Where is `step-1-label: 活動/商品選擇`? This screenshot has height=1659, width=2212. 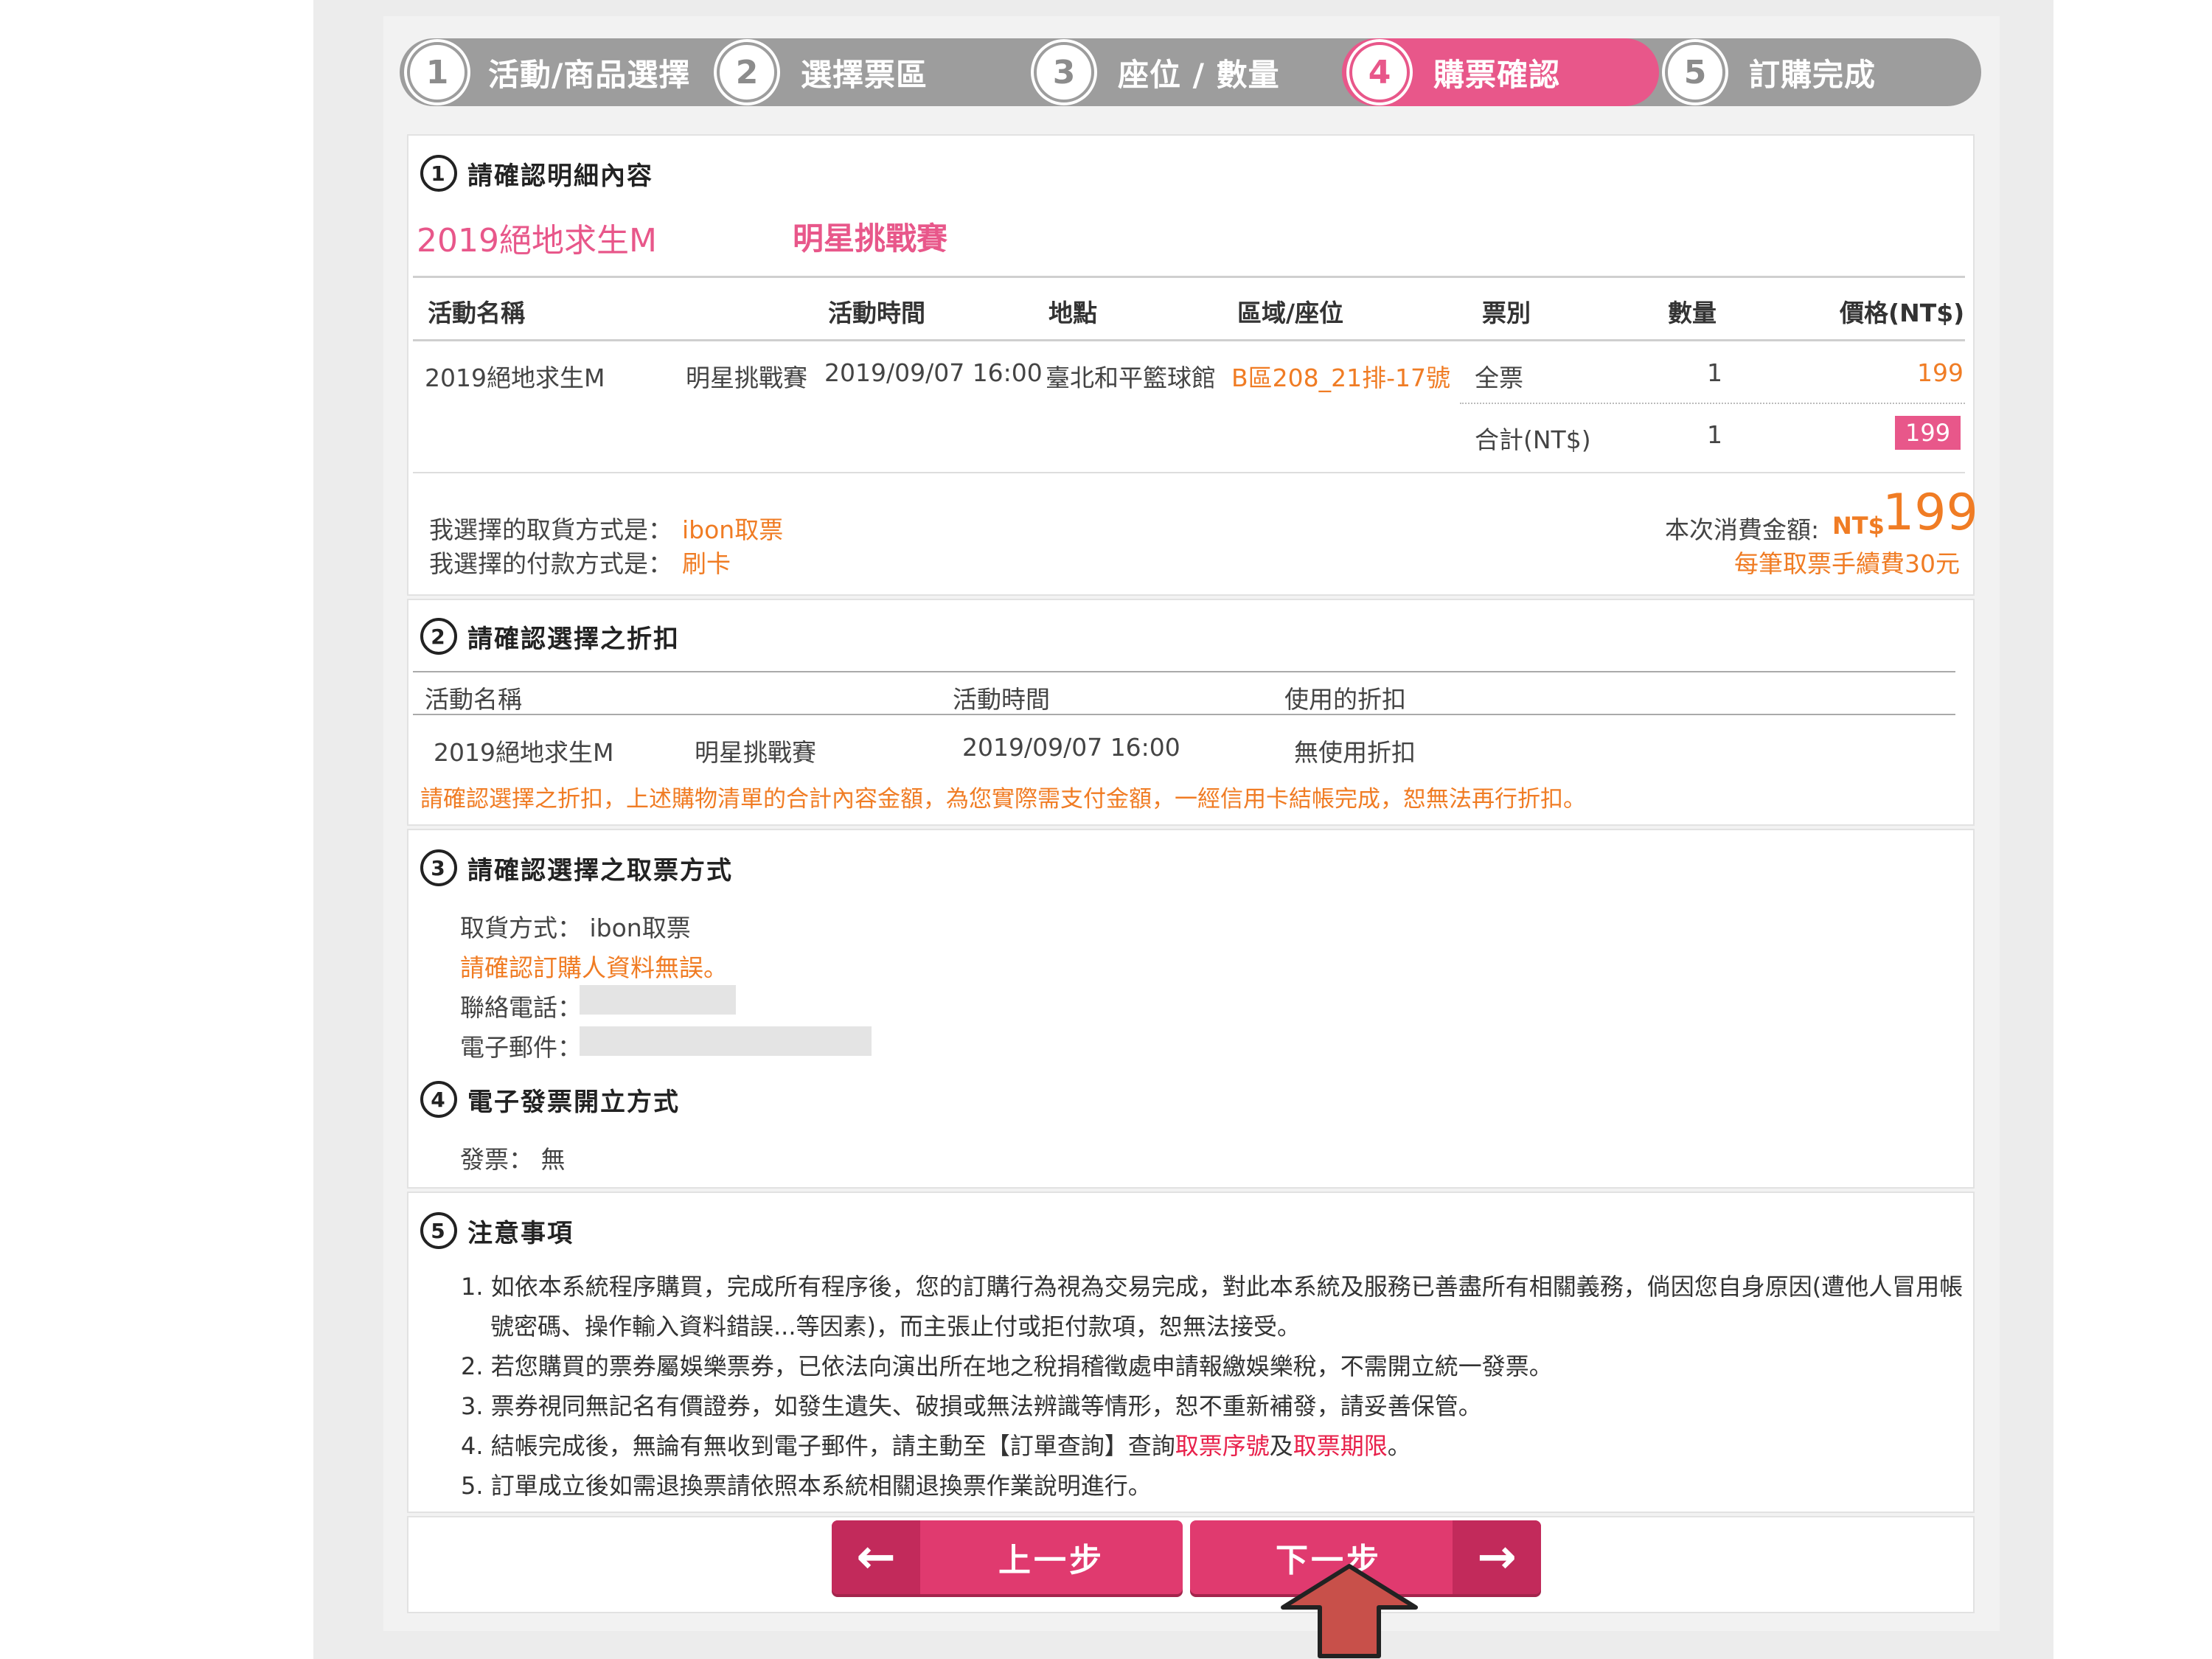 step-1-label: 活動/商品選擇 is located at coordinates (589, 74).